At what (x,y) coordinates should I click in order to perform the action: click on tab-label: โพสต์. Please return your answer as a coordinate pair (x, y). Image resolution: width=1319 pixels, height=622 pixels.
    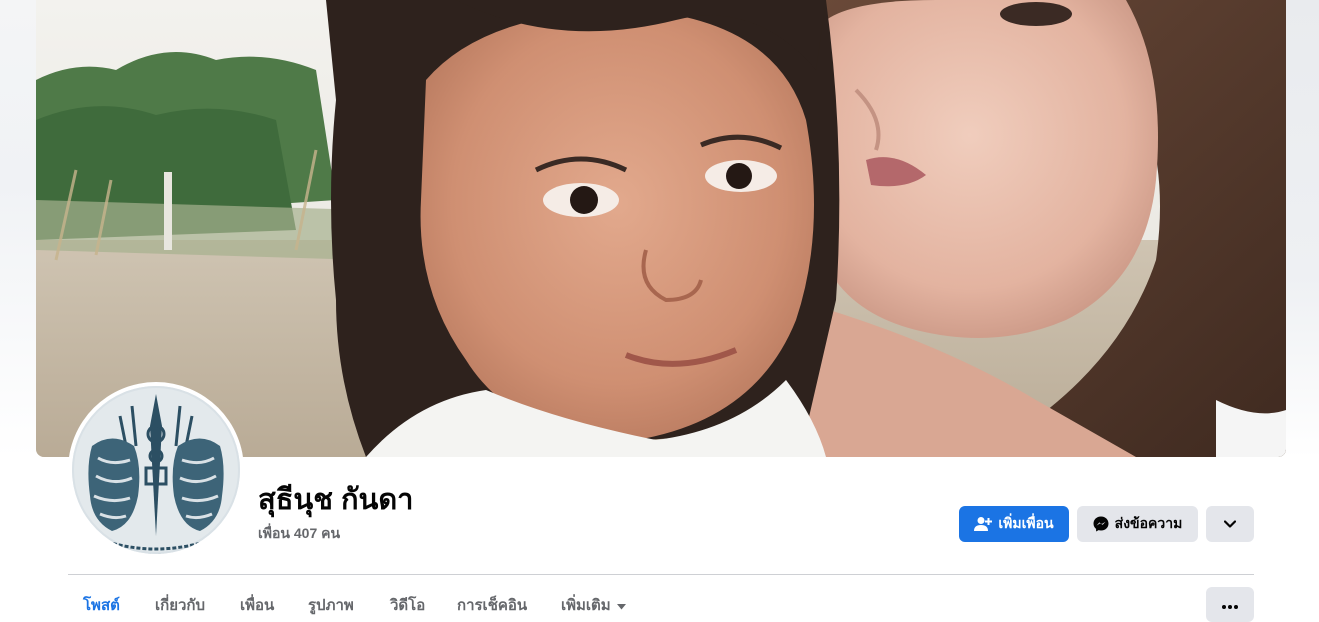
    Looking at the image, I should click on (101, 605).